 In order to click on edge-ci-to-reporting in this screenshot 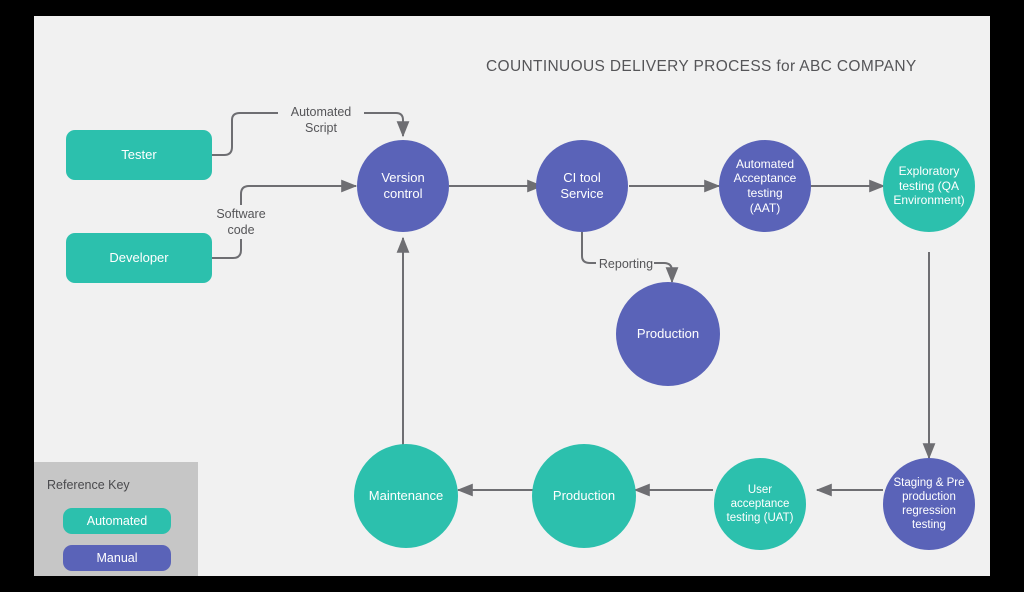, I will do `click(588, 248)`.